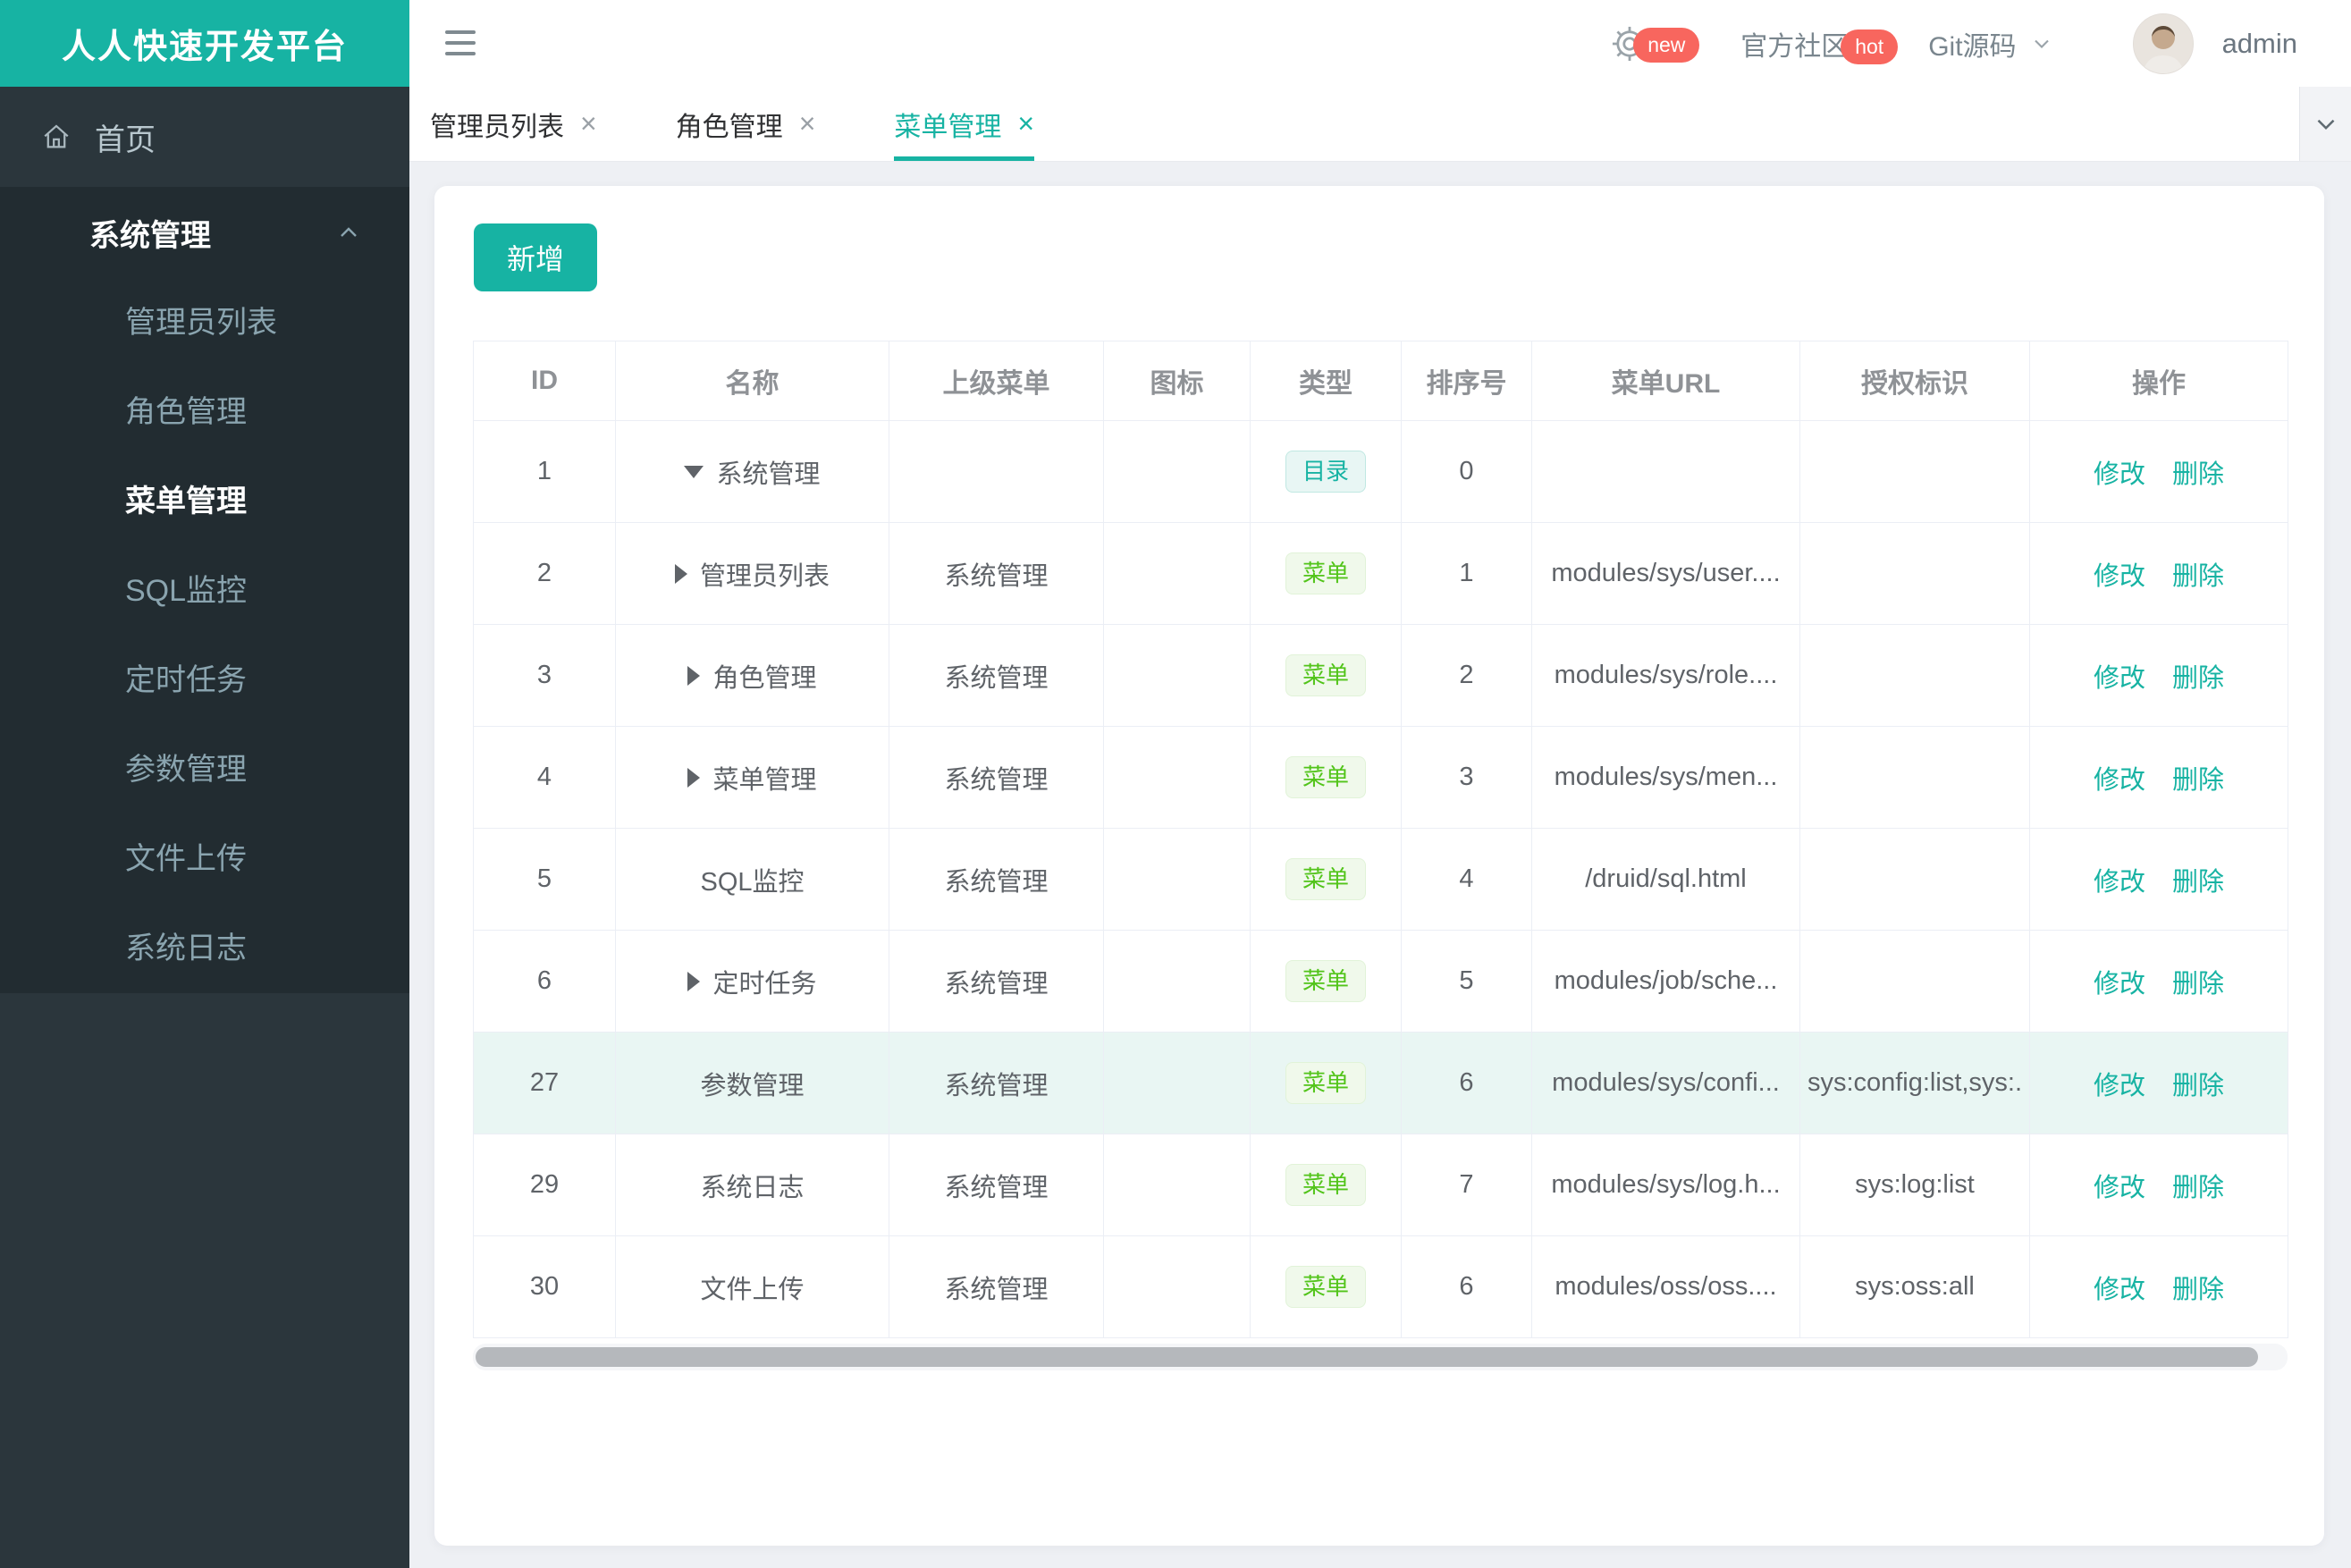 This screenshot has width=2351, height=1568. I want to click on cell-order: 5, so click(1466, 981).